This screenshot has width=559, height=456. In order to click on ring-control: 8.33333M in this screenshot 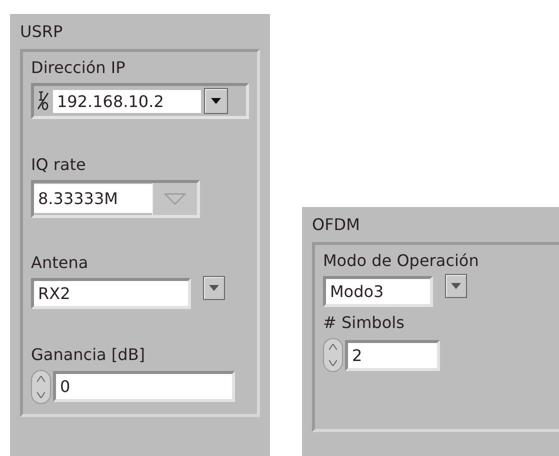, I will do `click(115, 199)`.